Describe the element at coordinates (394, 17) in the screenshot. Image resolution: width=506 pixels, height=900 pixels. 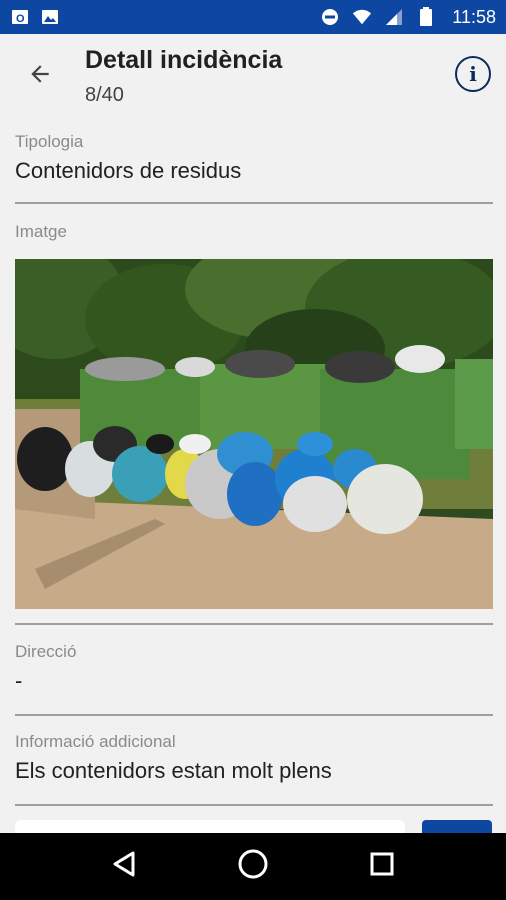
I see `signal-icon` at that location.